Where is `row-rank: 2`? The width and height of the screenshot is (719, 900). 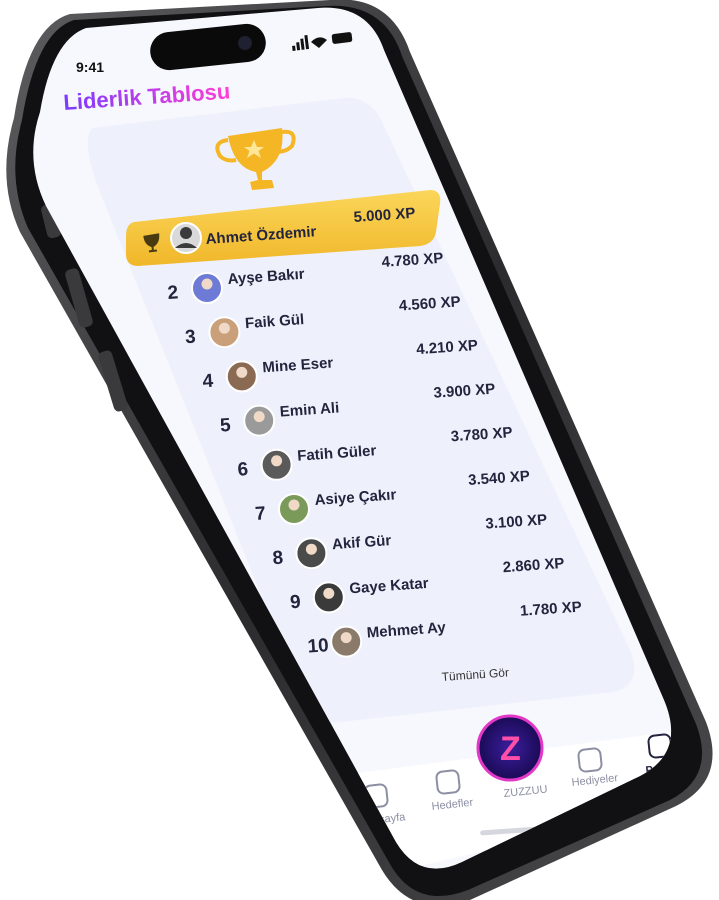 row-rank: 2 is located at coordinates (173, 293).